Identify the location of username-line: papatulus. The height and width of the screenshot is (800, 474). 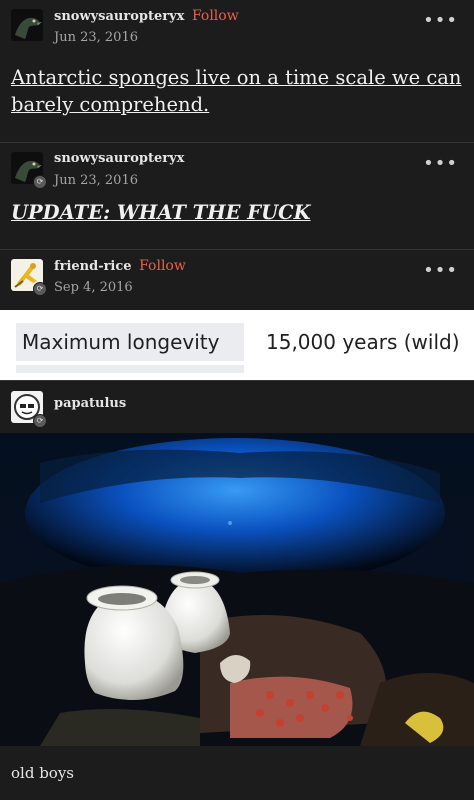
(90, 403).